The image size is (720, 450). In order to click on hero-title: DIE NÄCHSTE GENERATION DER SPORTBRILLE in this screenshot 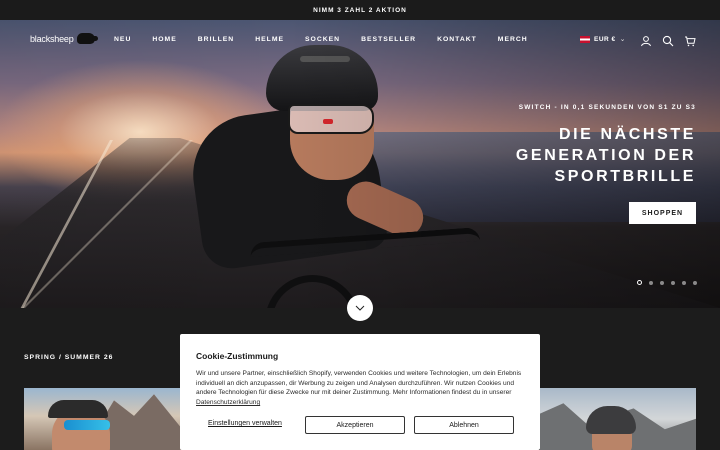, I will do `click(581, 155)`.